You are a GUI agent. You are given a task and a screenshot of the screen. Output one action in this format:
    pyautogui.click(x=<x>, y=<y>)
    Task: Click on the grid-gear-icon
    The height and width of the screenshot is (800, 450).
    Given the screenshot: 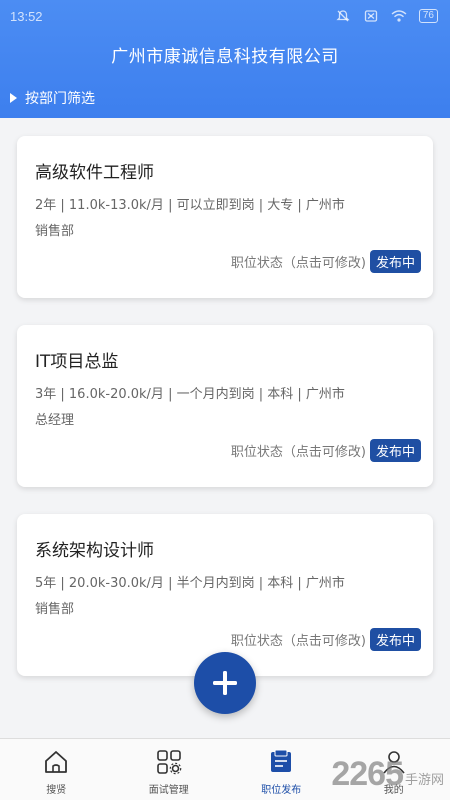 What is the action you would take?
    pyautogui.click(x=169, y=762)
    